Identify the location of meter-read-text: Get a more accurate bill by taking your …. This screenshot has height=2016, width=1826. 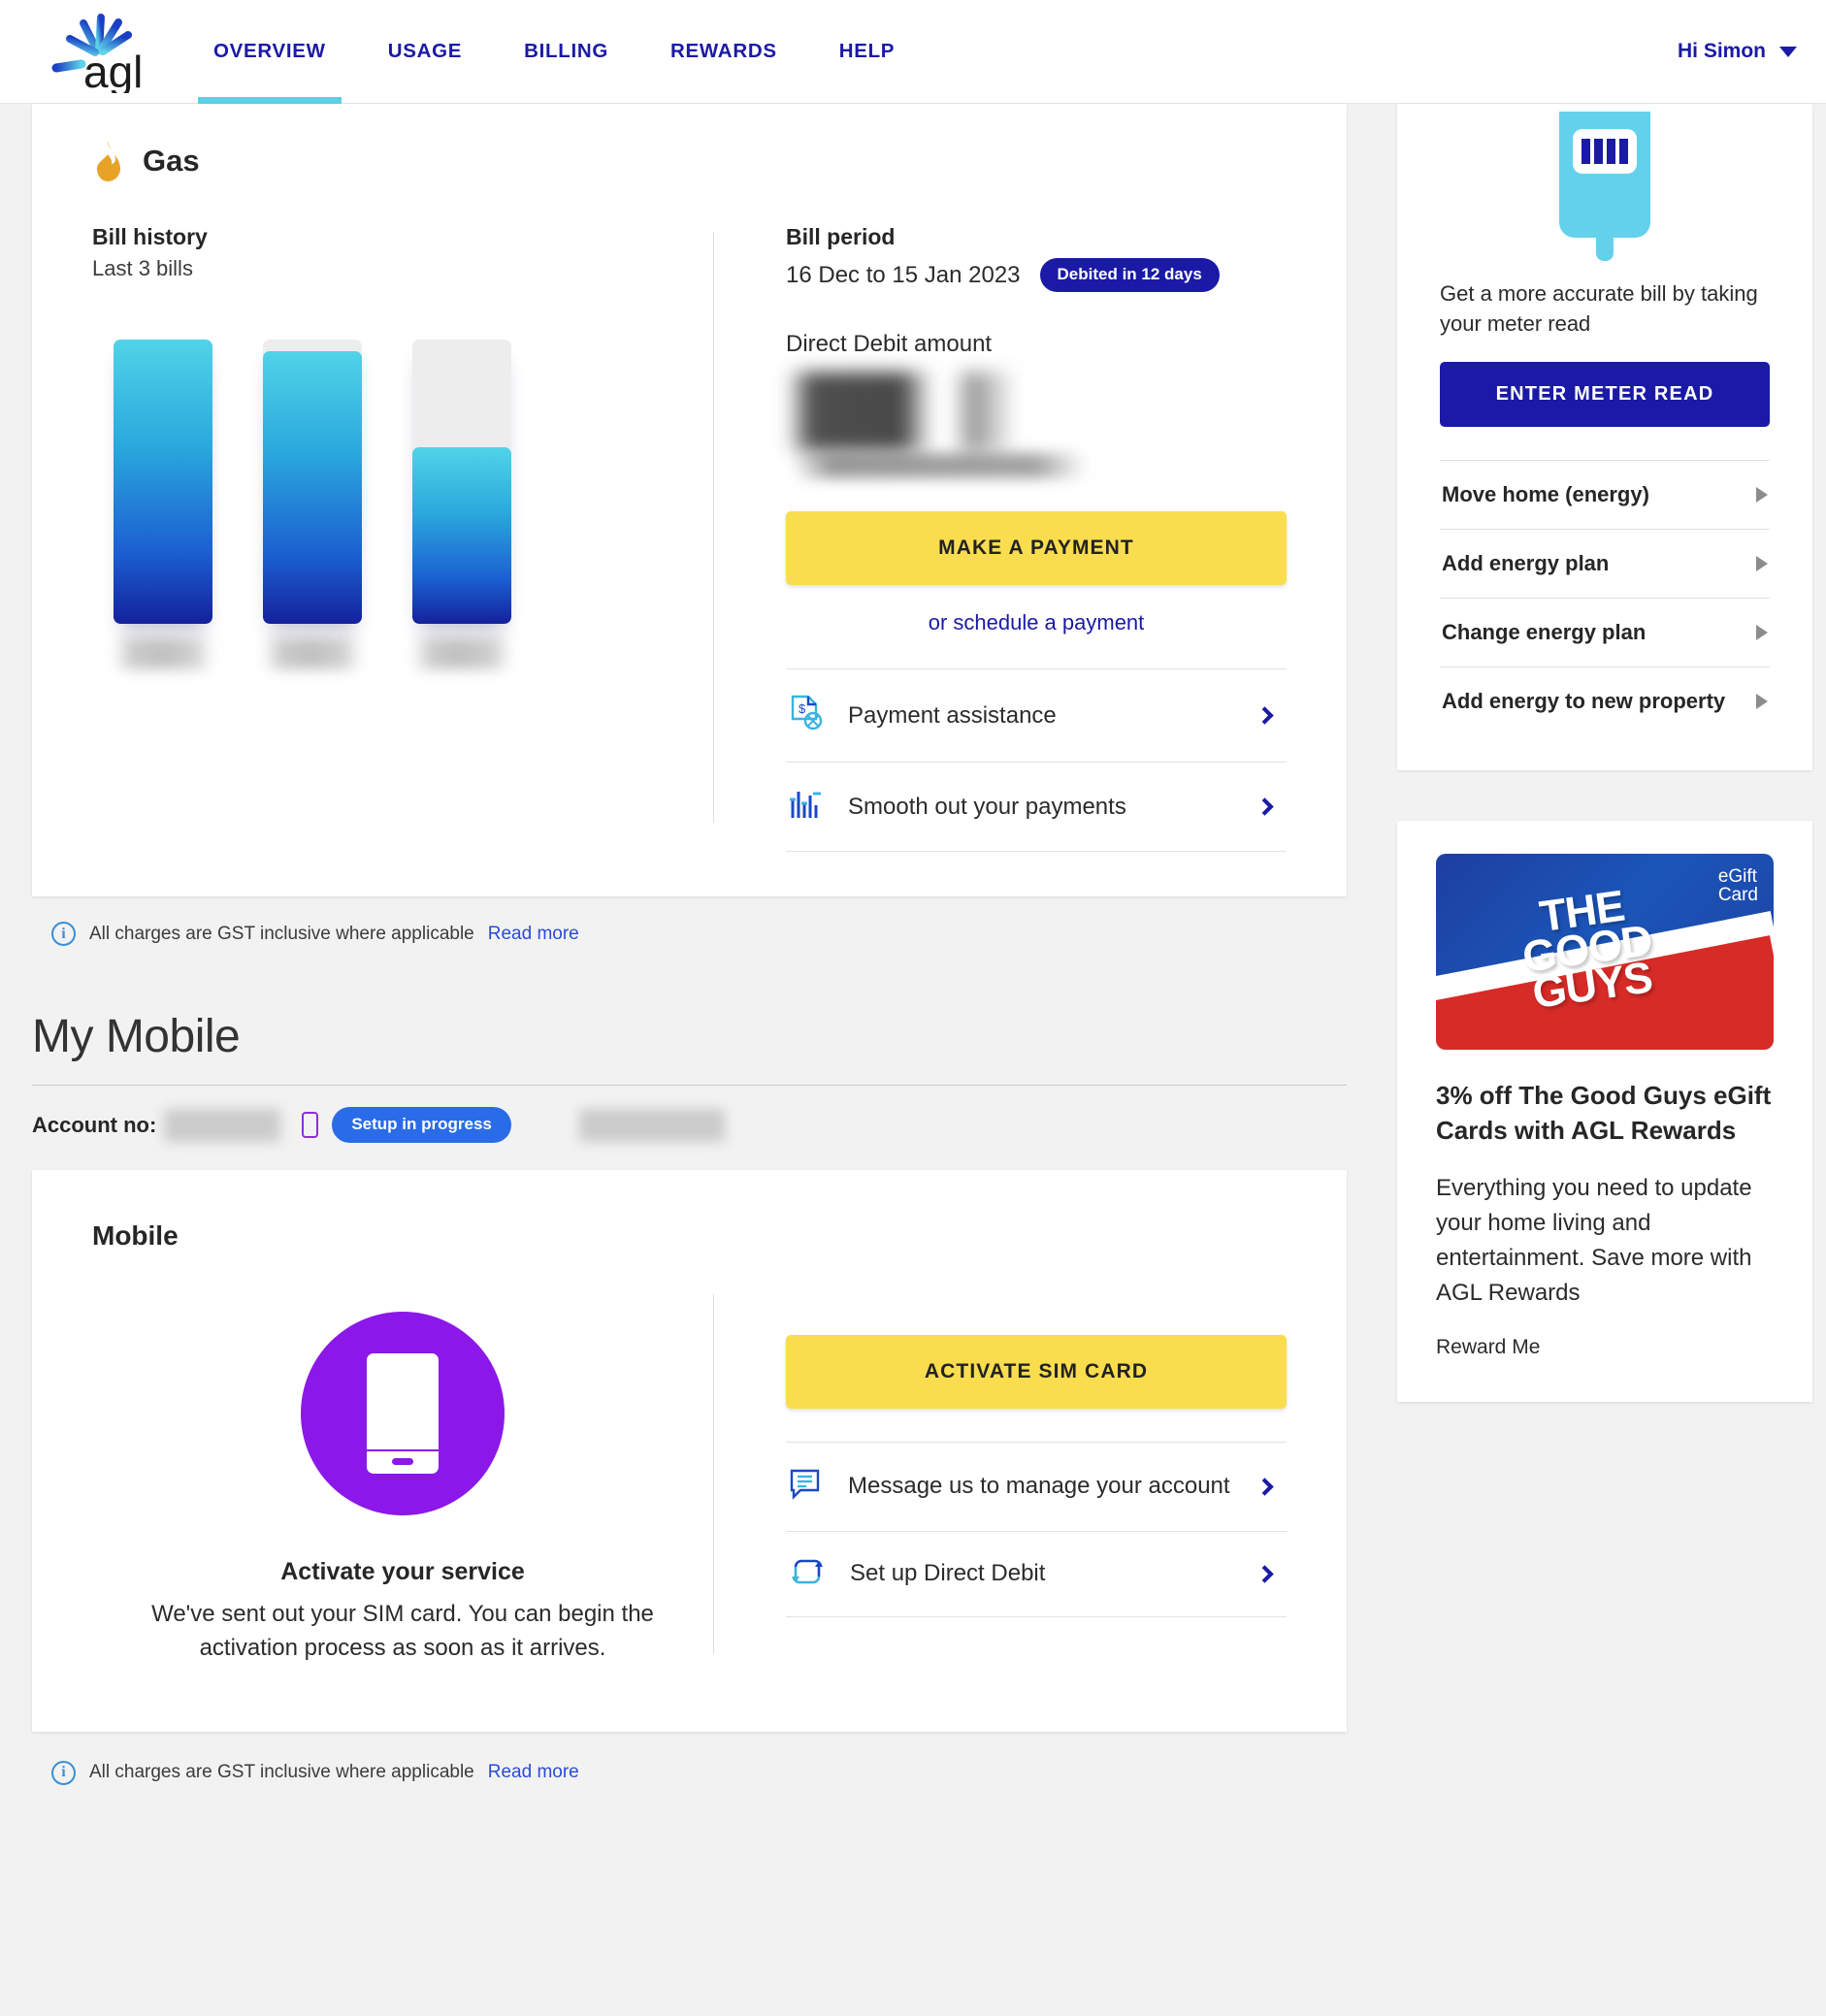
(1599, 309).